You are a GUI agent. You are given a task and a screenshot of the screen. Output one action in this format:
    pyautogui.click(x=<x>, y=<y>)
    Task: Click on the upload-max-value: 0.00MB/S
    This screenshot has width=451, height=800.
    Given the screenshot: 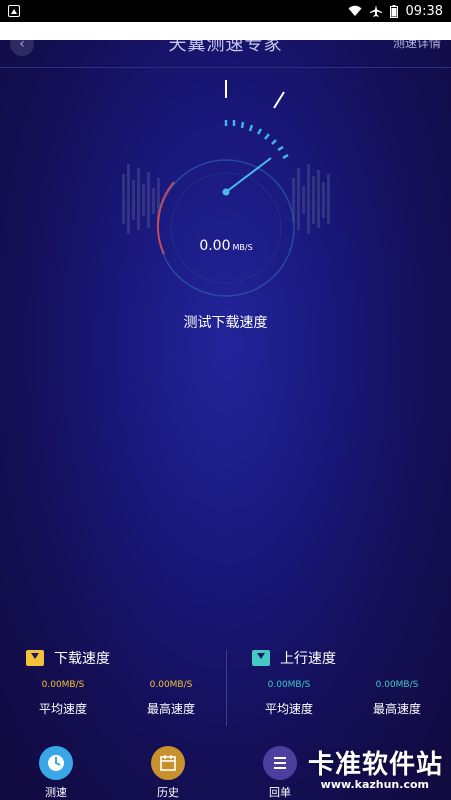 What is the action you would take?
    pyautogui.click(x=397, y=685)
    